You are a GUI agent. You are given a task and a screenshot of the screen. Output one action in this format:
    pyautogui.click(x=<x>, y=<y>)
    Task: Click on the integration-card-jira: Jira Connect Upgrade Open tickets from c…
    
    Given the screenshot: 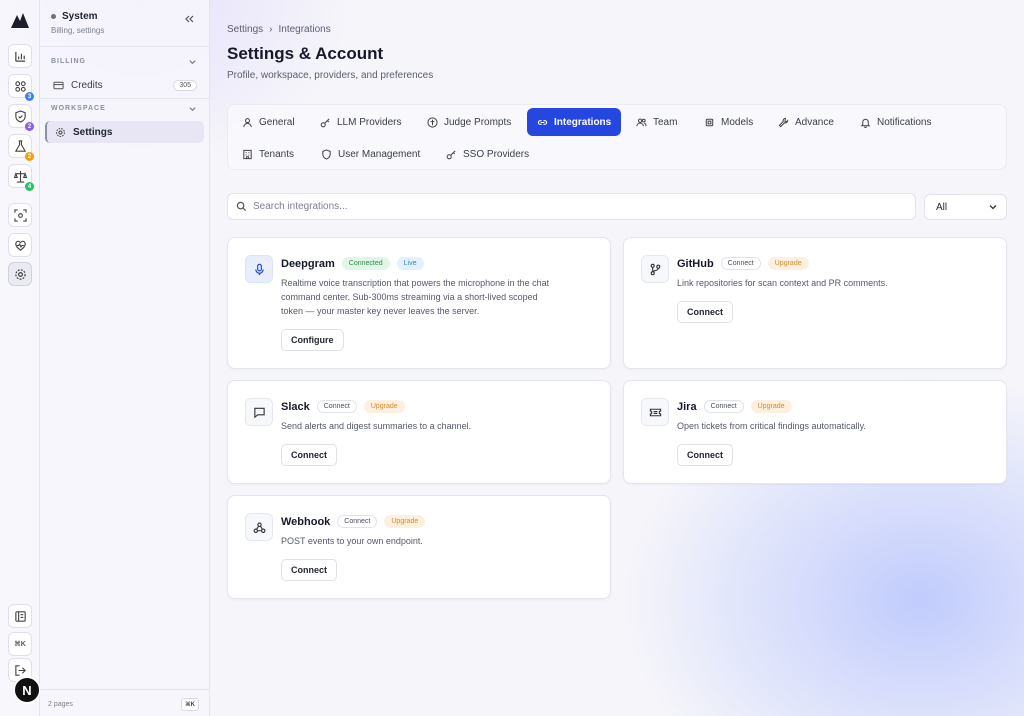 What is the action you would take?
    pyautogui.click(x=815, y=432)
    